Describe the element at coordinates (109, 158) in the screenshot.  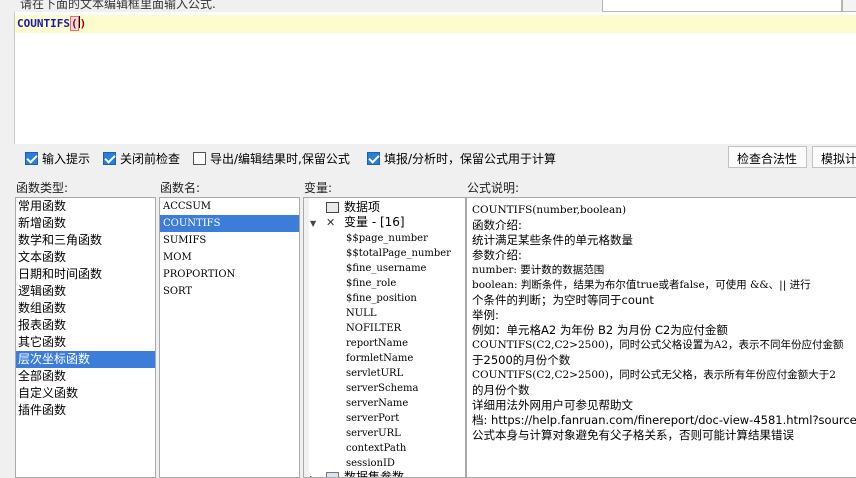
I see `check-on-close-checkbox` at that location.